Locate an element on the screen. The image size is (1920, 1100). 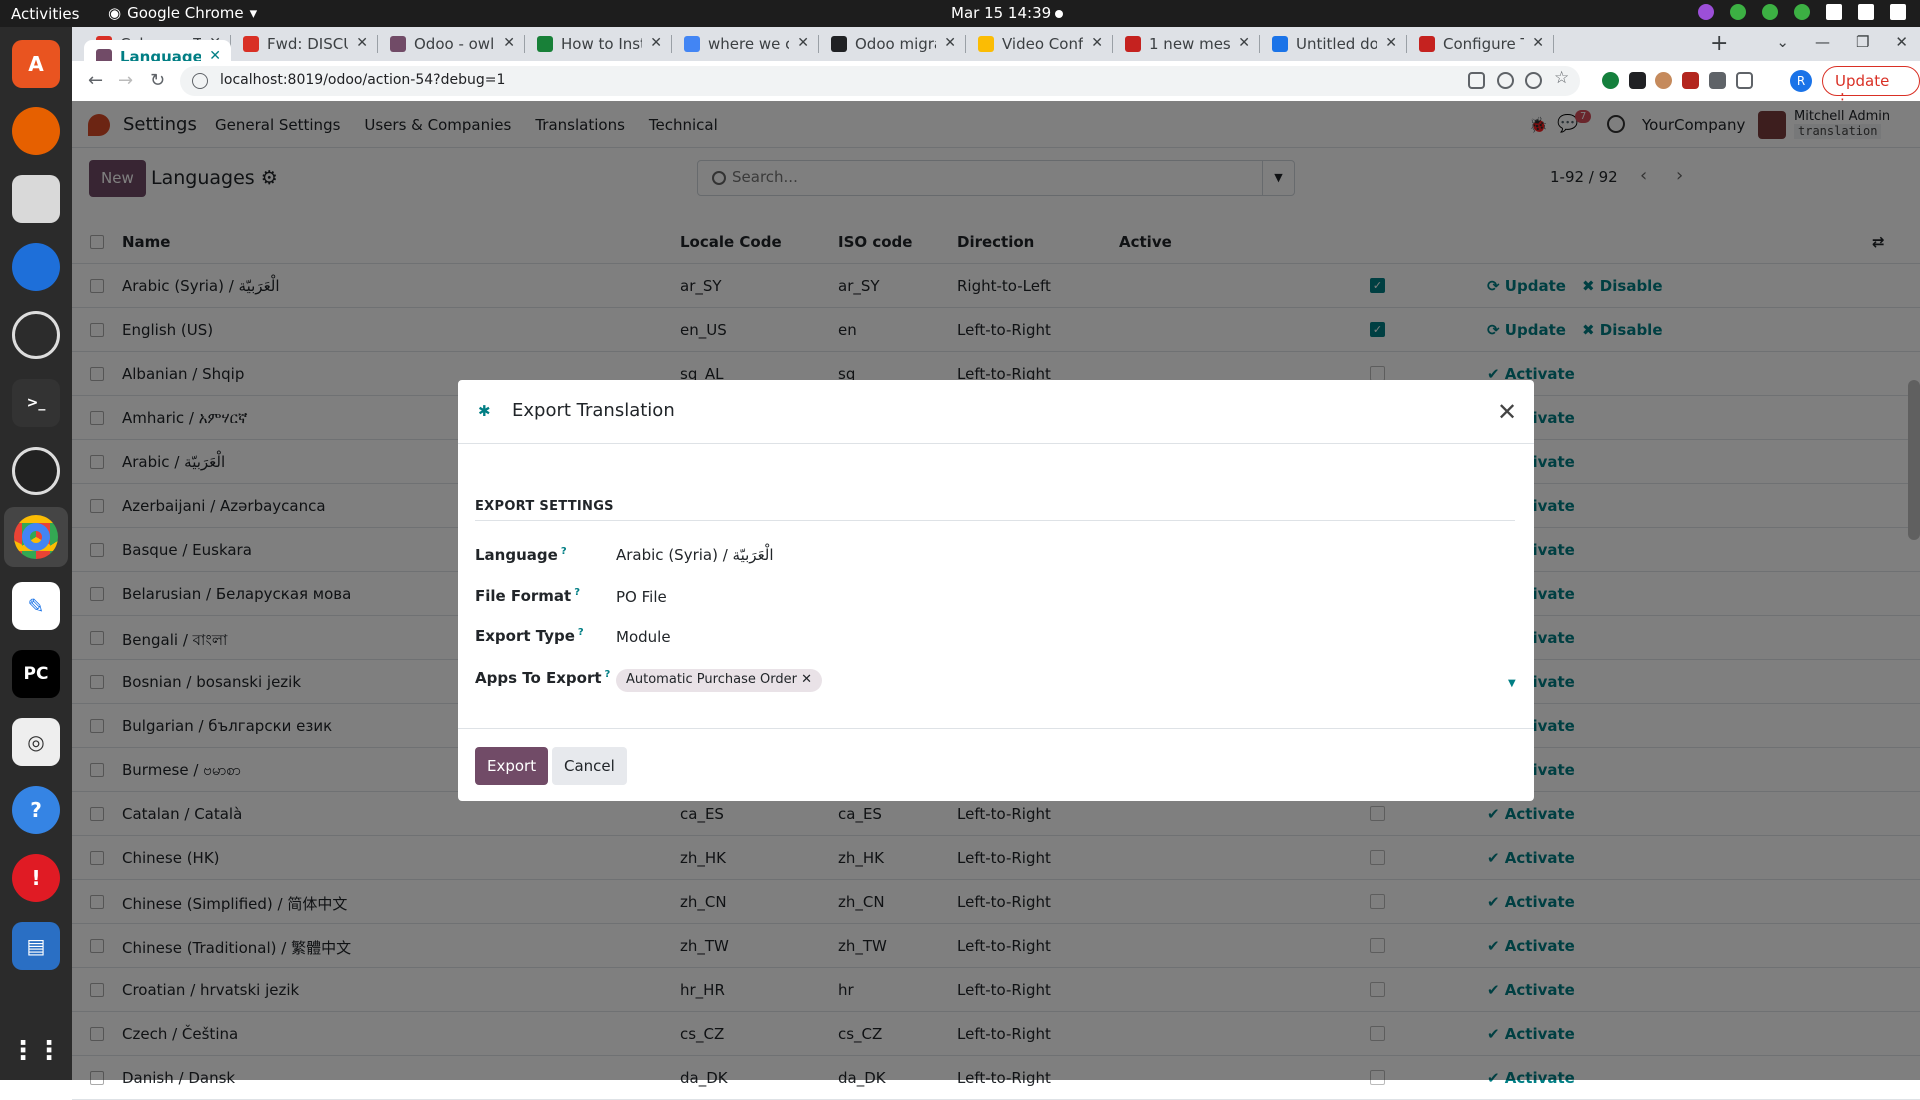
file-format-field: PO File is located at coordinates (641, 597).